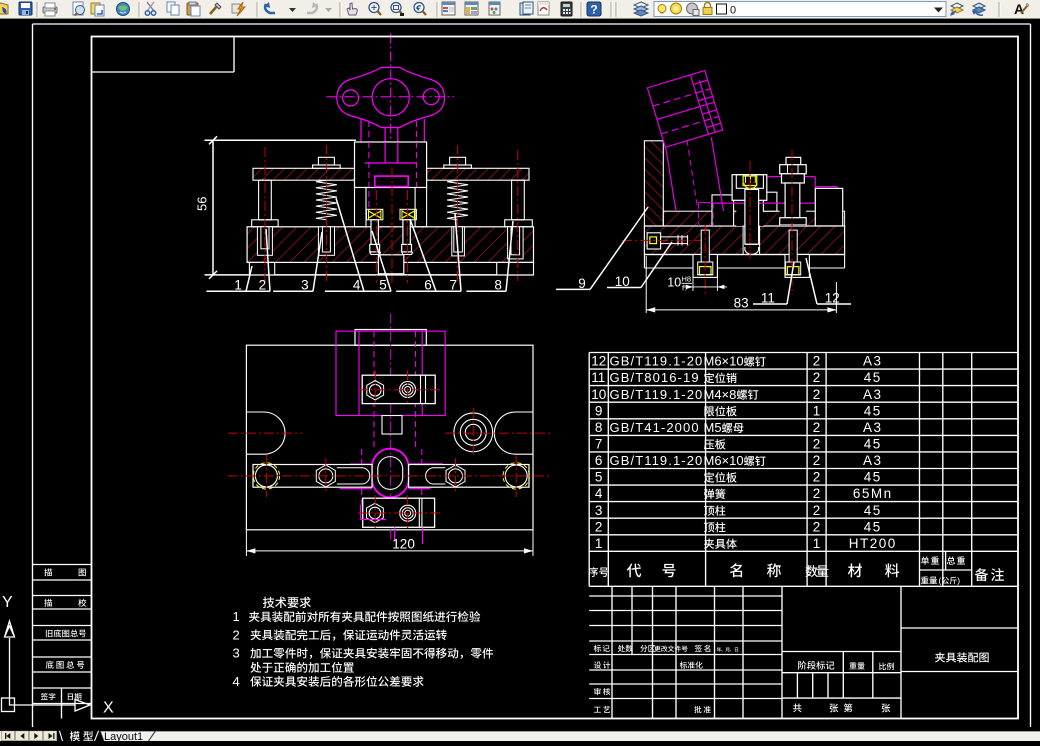 The image size is (1040, 746). Describe the element at coordinates (108, 708) in the screenshot. I see `svg-text: X` at that location.